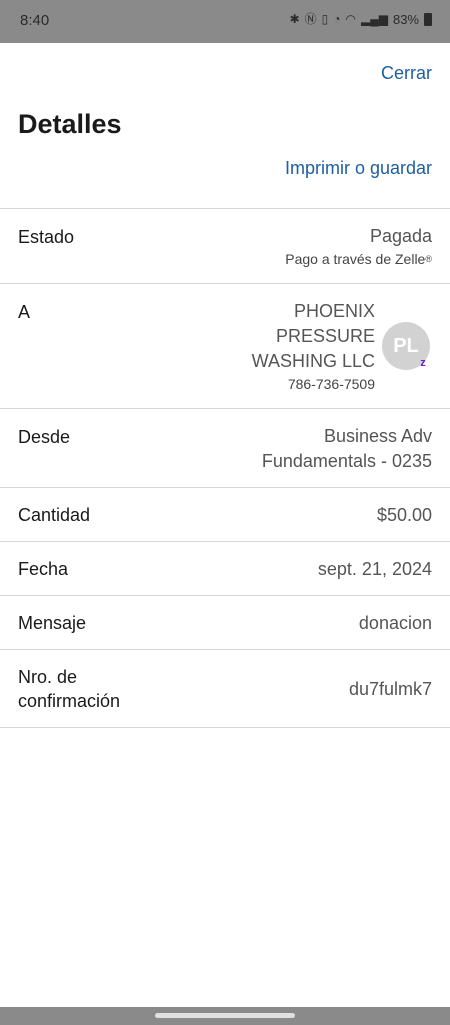 This screenshot has width=450, height=1025. Describe the element at coordinates (350, 19) in the screenshot. I see `wifi-icon: ◠` at that location.